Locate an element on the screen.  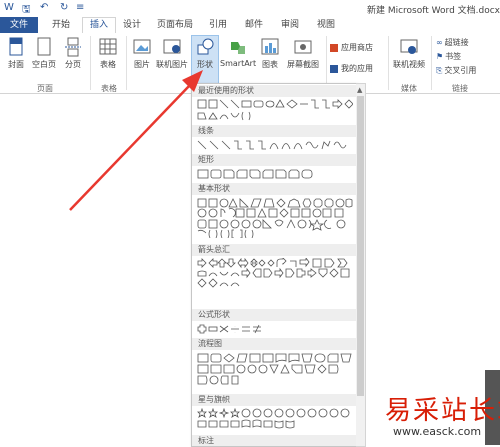
screenshot-label: 屏幕截图 is located at coordinates (303, 64).